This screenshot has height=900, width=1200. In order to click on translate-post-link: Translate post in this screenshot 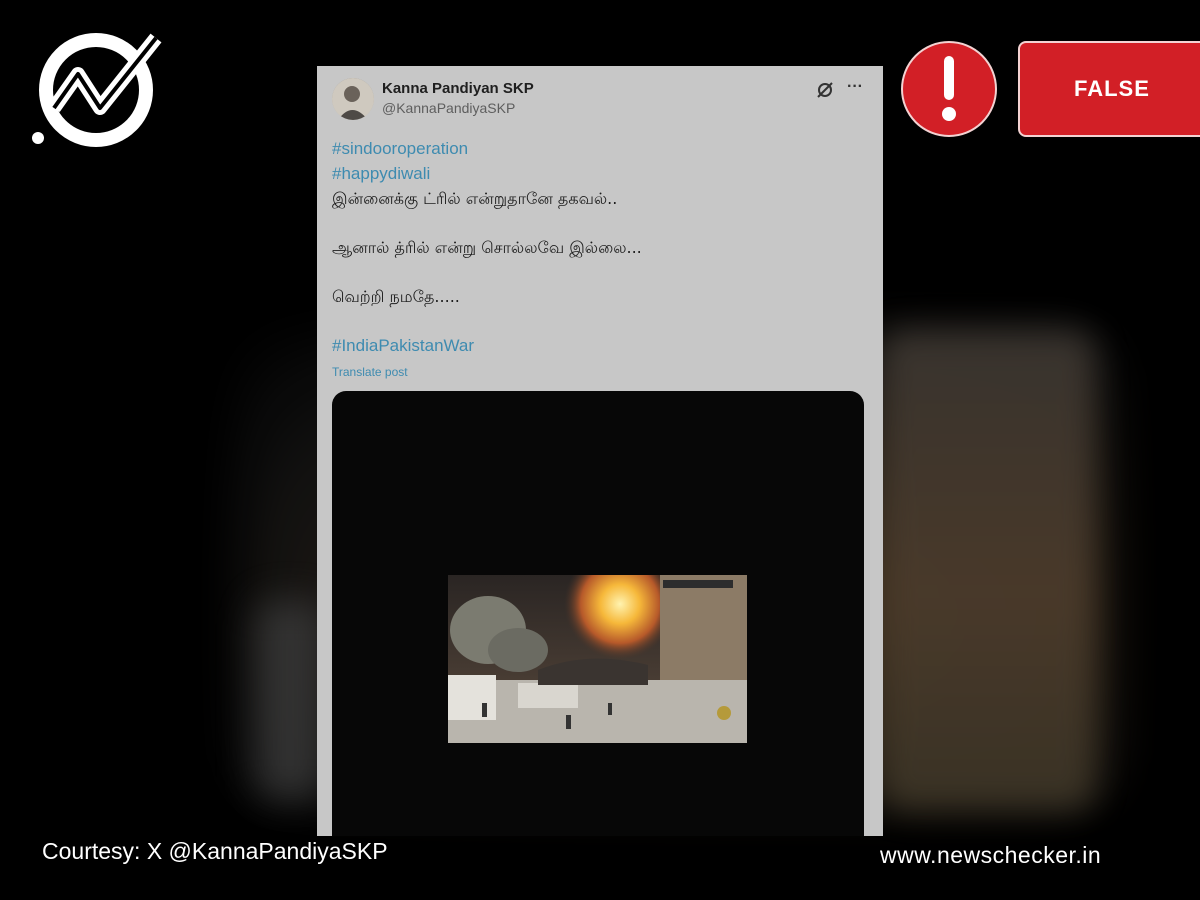, I will do `click(597, 372)`.